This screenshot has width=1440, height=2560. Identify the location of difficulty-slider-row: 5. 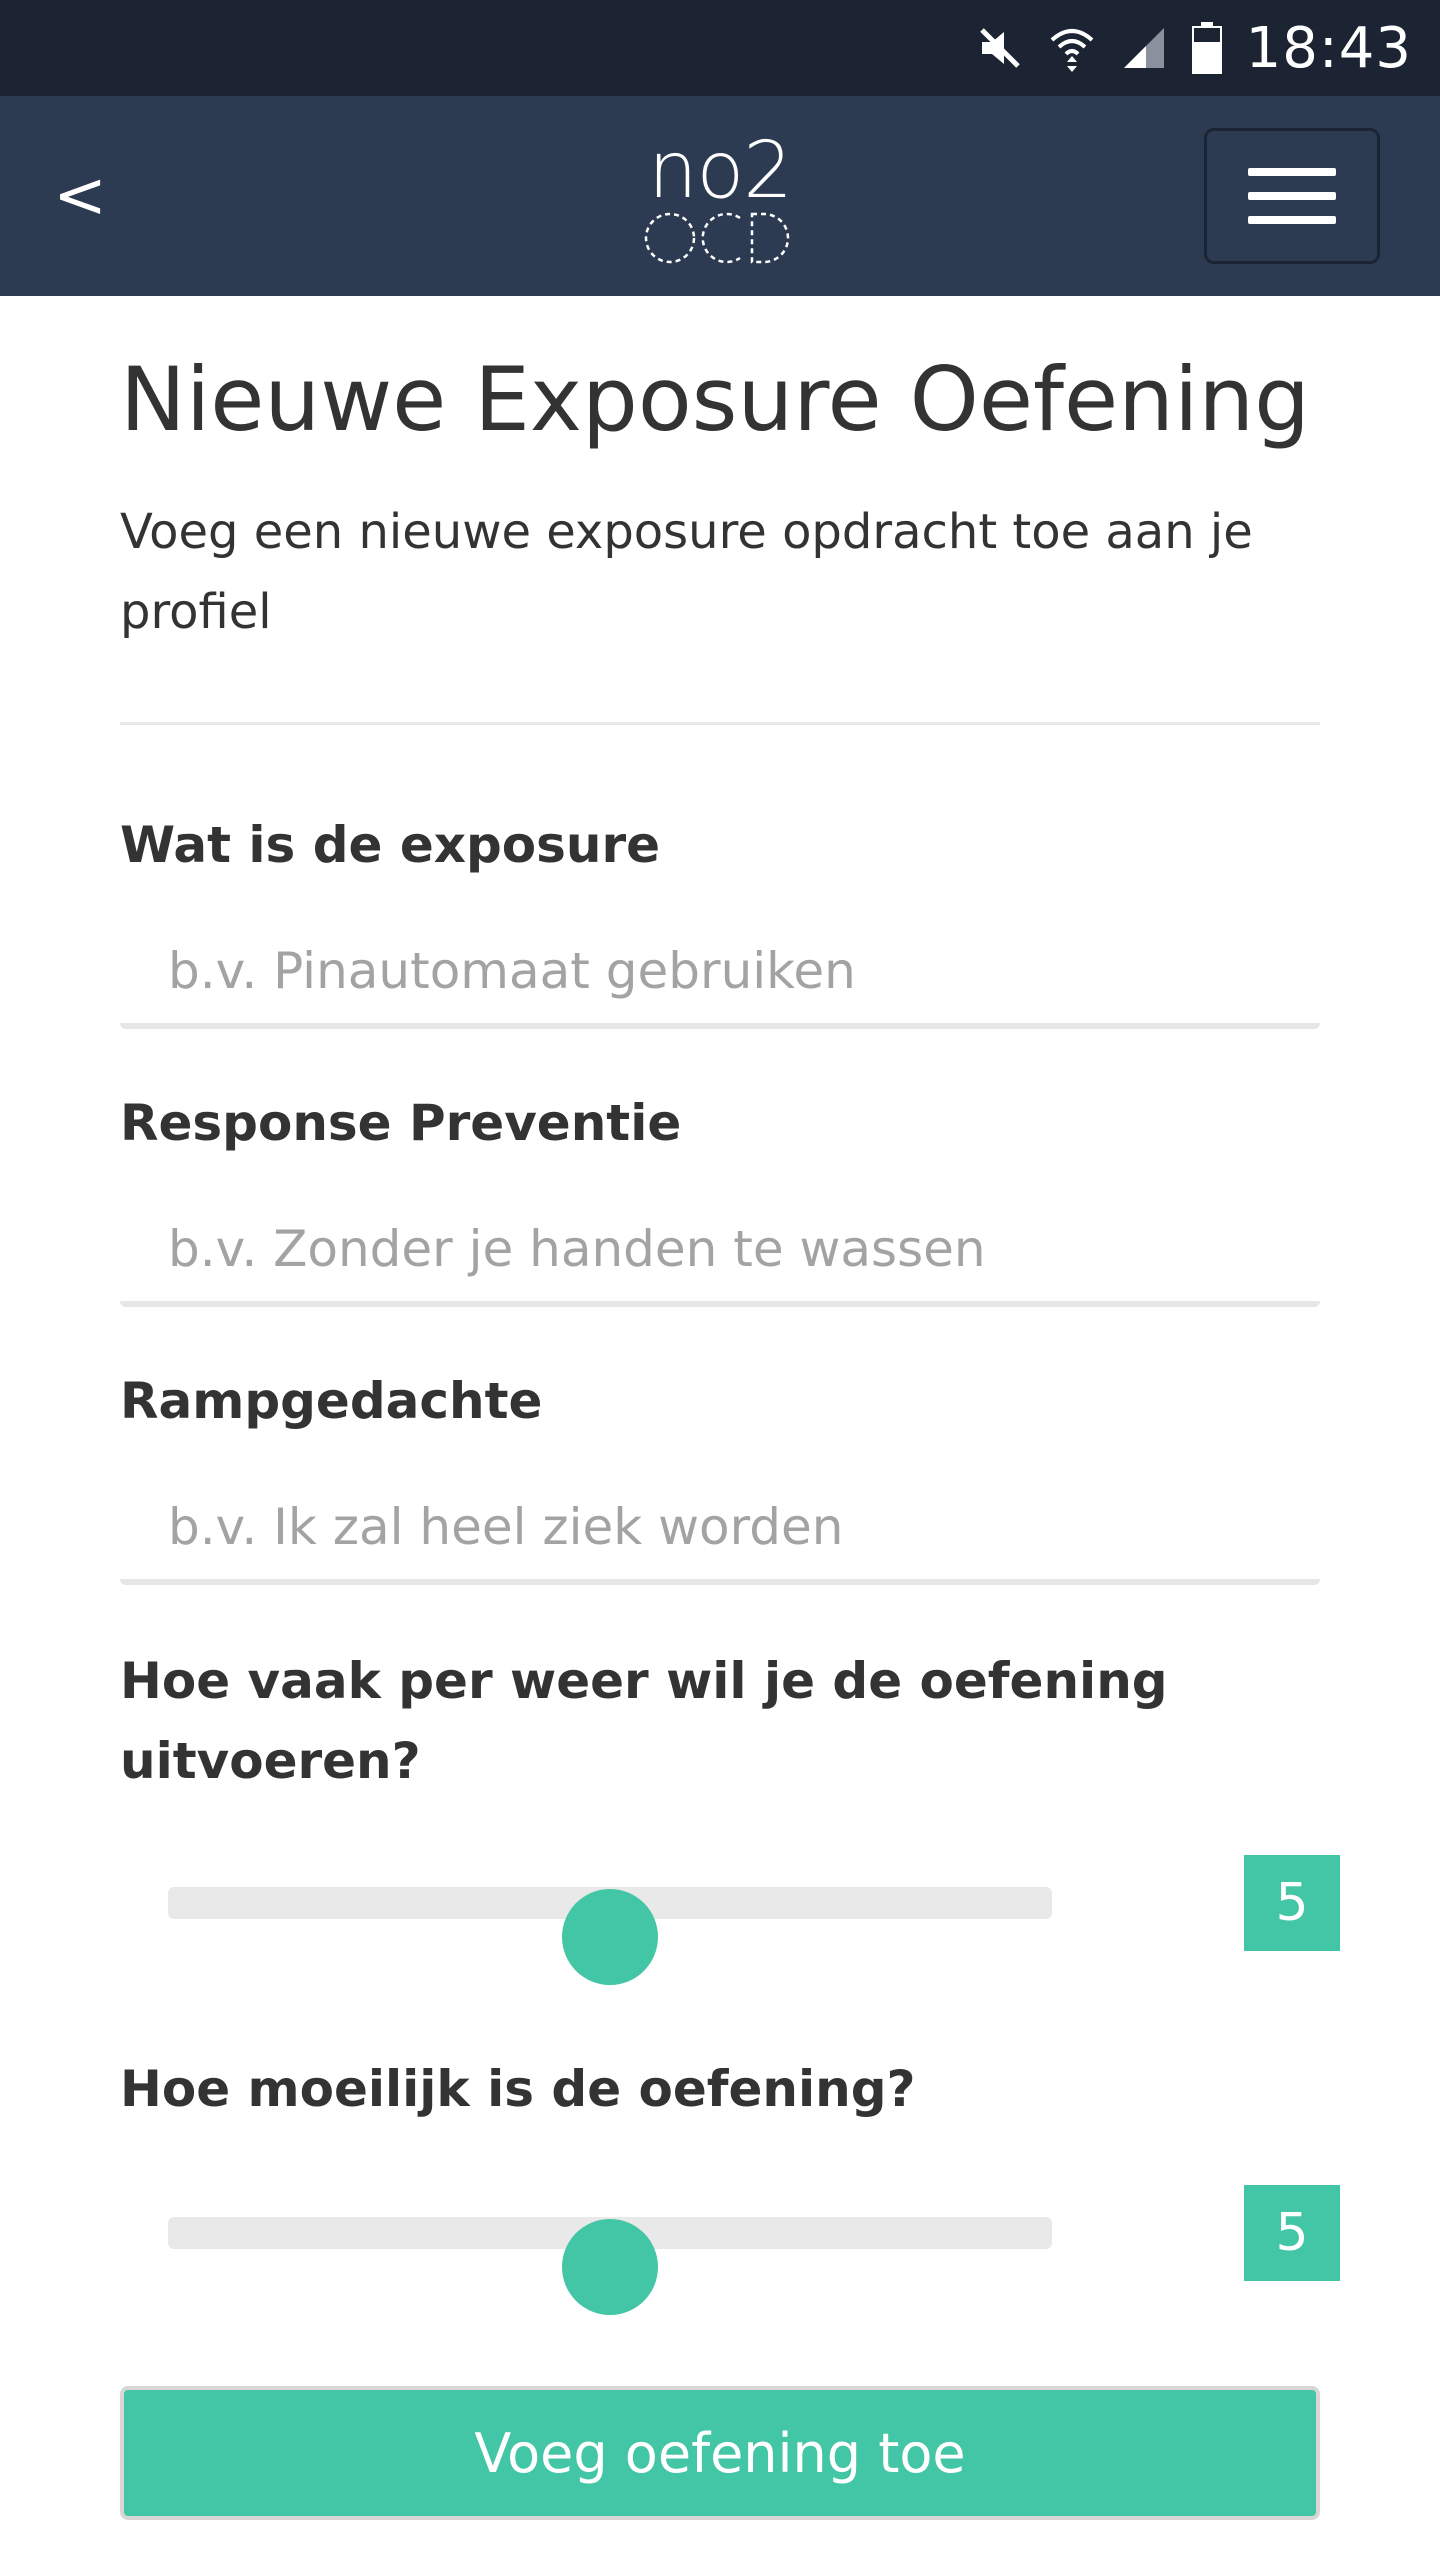
(730, 2249).